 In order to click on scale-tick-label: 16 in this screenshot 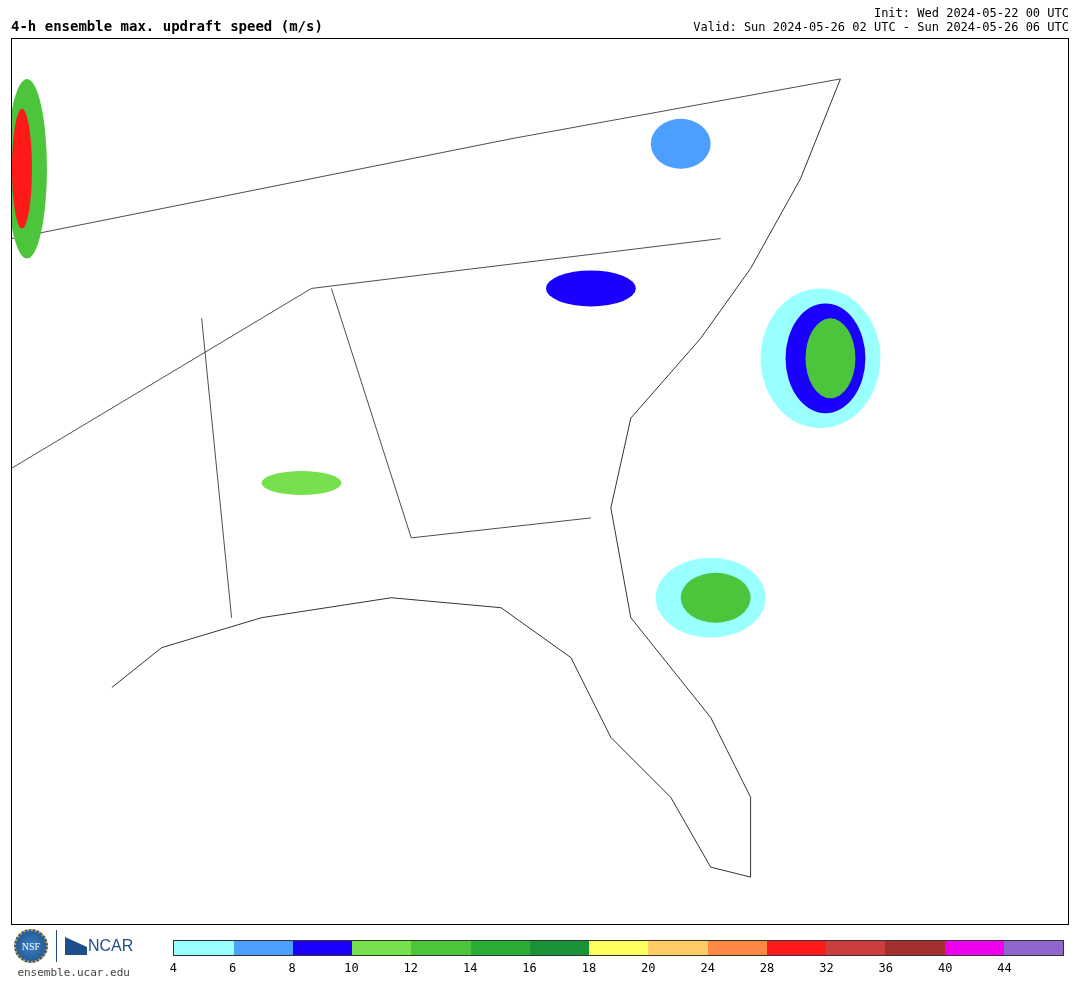, I will do `click(529, 968)`.